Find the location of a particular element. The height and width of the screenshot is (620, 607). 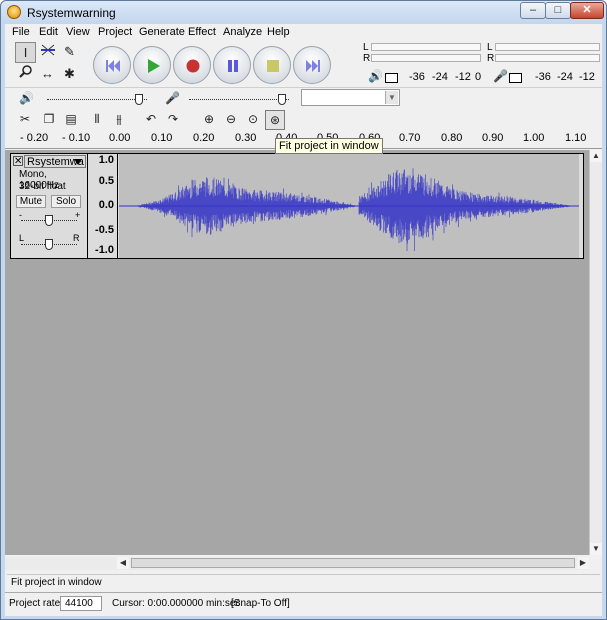

title-bar: Rsystemwarning – □ ✕ is located at coordinates (303, 12).